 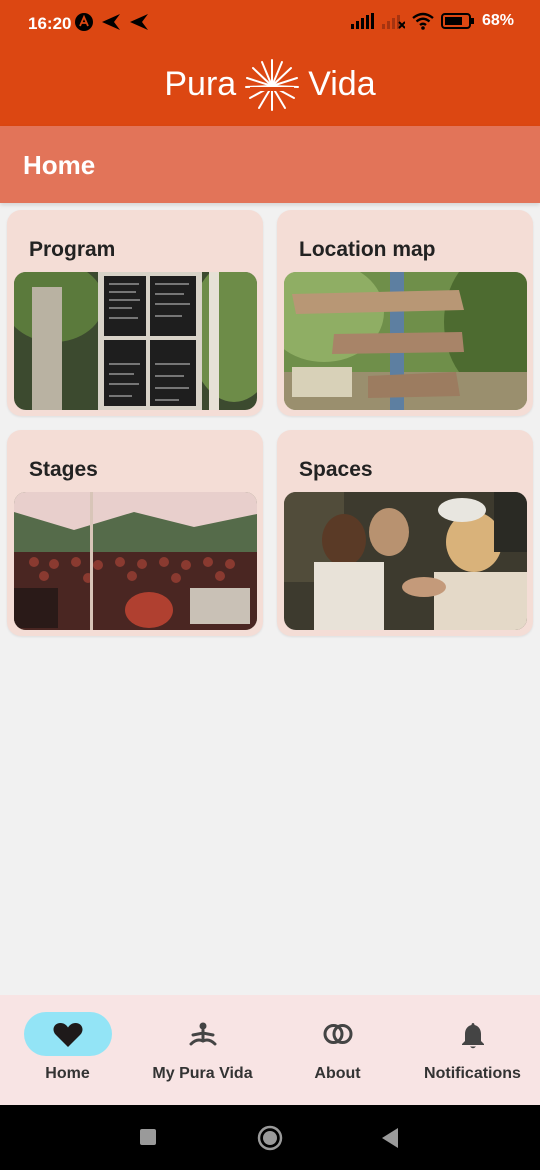 I want to click on nav-home: Home, so click(x=67, y=1050).